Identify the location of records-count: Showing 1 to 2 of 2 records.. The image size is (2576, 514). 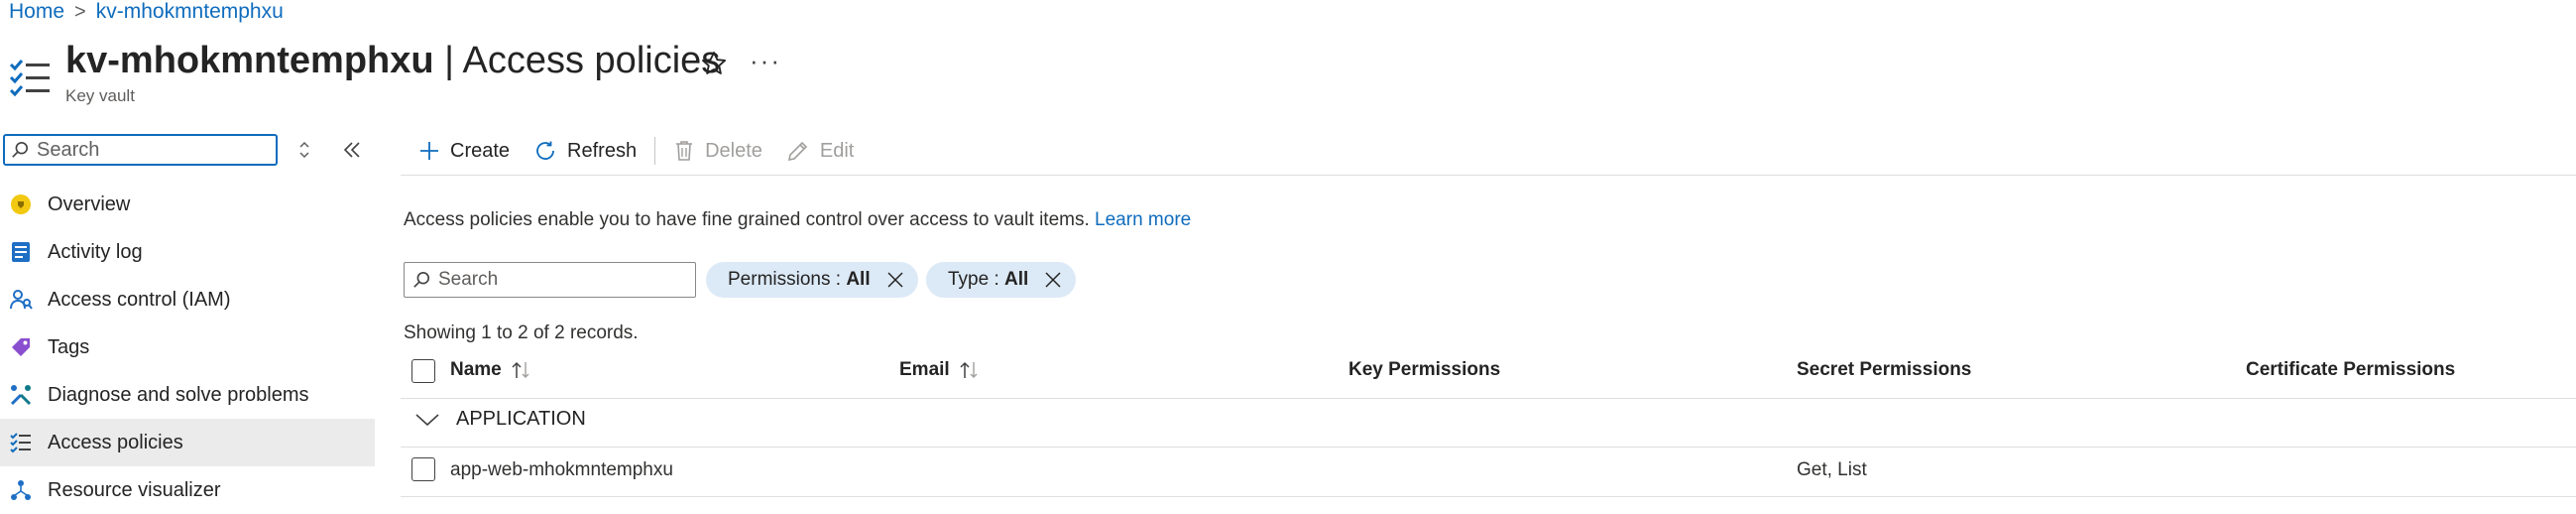
(521, 332).